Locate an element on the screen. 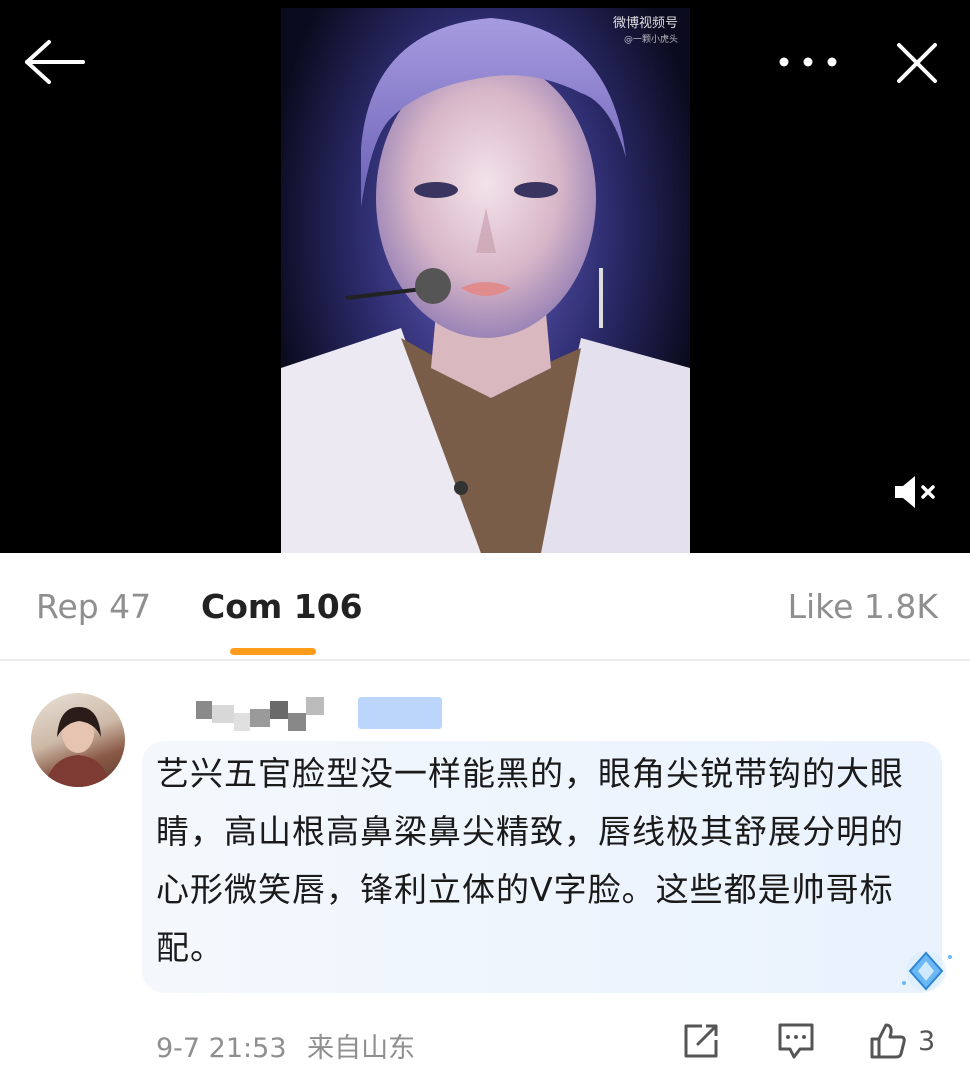 This screenshot has height=1091, width=970. interaction-tabs: Rep 47 Com 106 Like 1.8K is located at coordinates (485, 607).